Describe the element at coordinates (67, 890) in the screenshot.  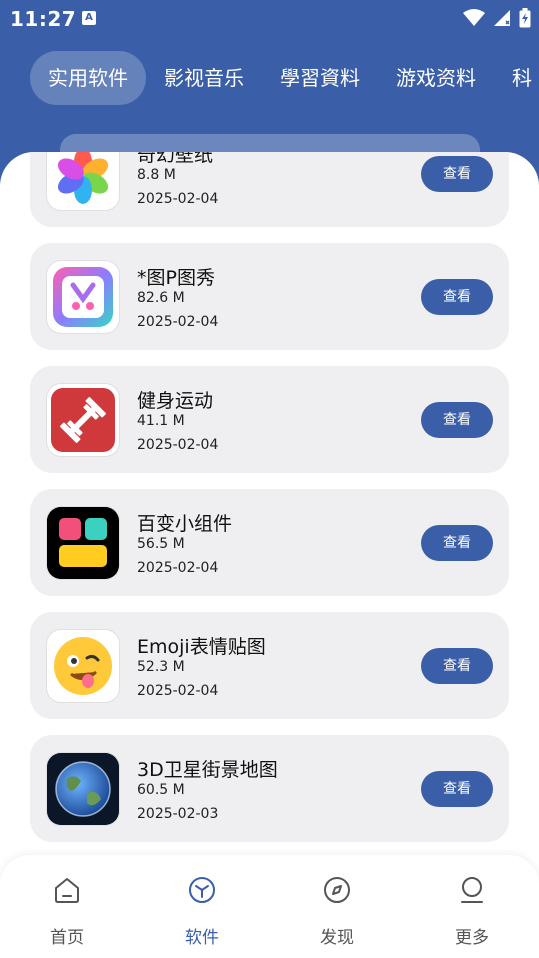
I see `home-icon` at that location.